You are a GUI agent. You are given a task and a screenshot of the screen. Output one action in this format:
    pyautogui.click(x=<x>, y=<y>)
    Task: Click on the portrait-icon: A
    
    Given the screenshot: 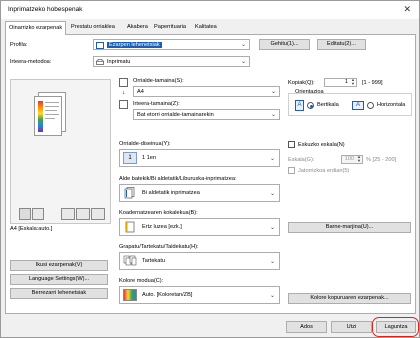 What is the action you would take?
    pyautogui.click(x=299, y=105)
    